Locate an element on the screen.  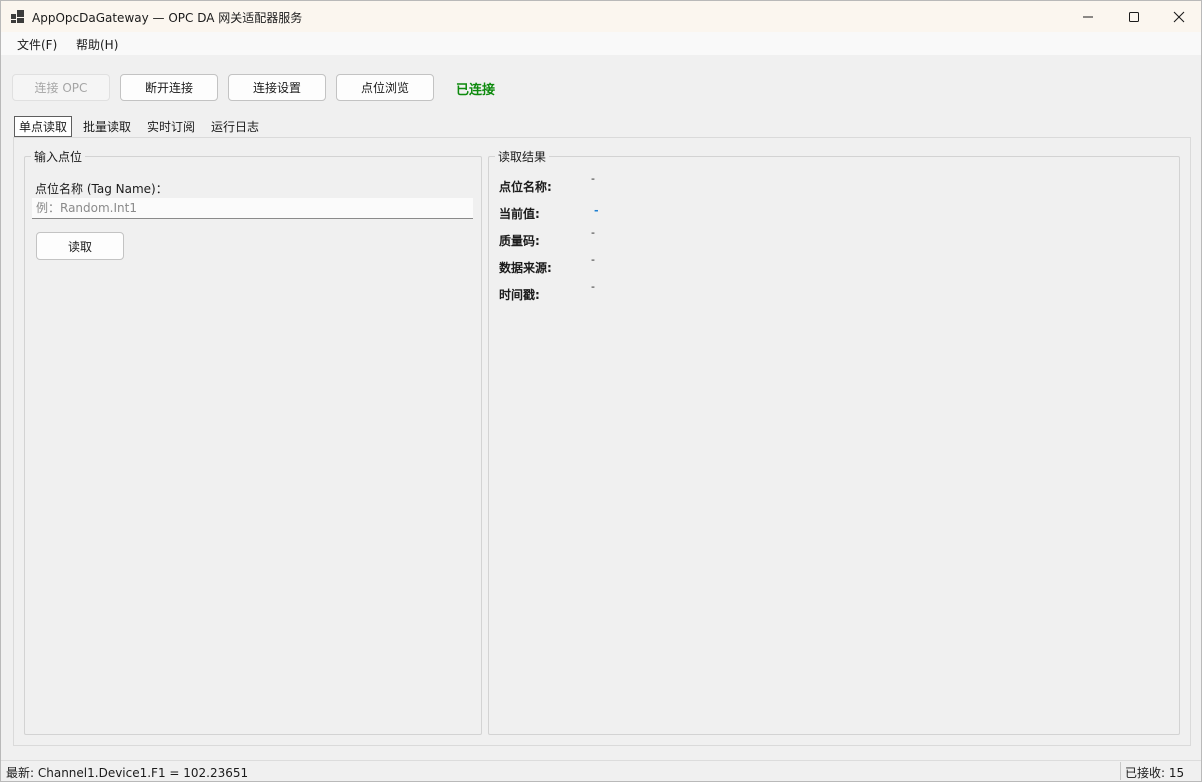
close-icon is located at coordinates (1179, 16).